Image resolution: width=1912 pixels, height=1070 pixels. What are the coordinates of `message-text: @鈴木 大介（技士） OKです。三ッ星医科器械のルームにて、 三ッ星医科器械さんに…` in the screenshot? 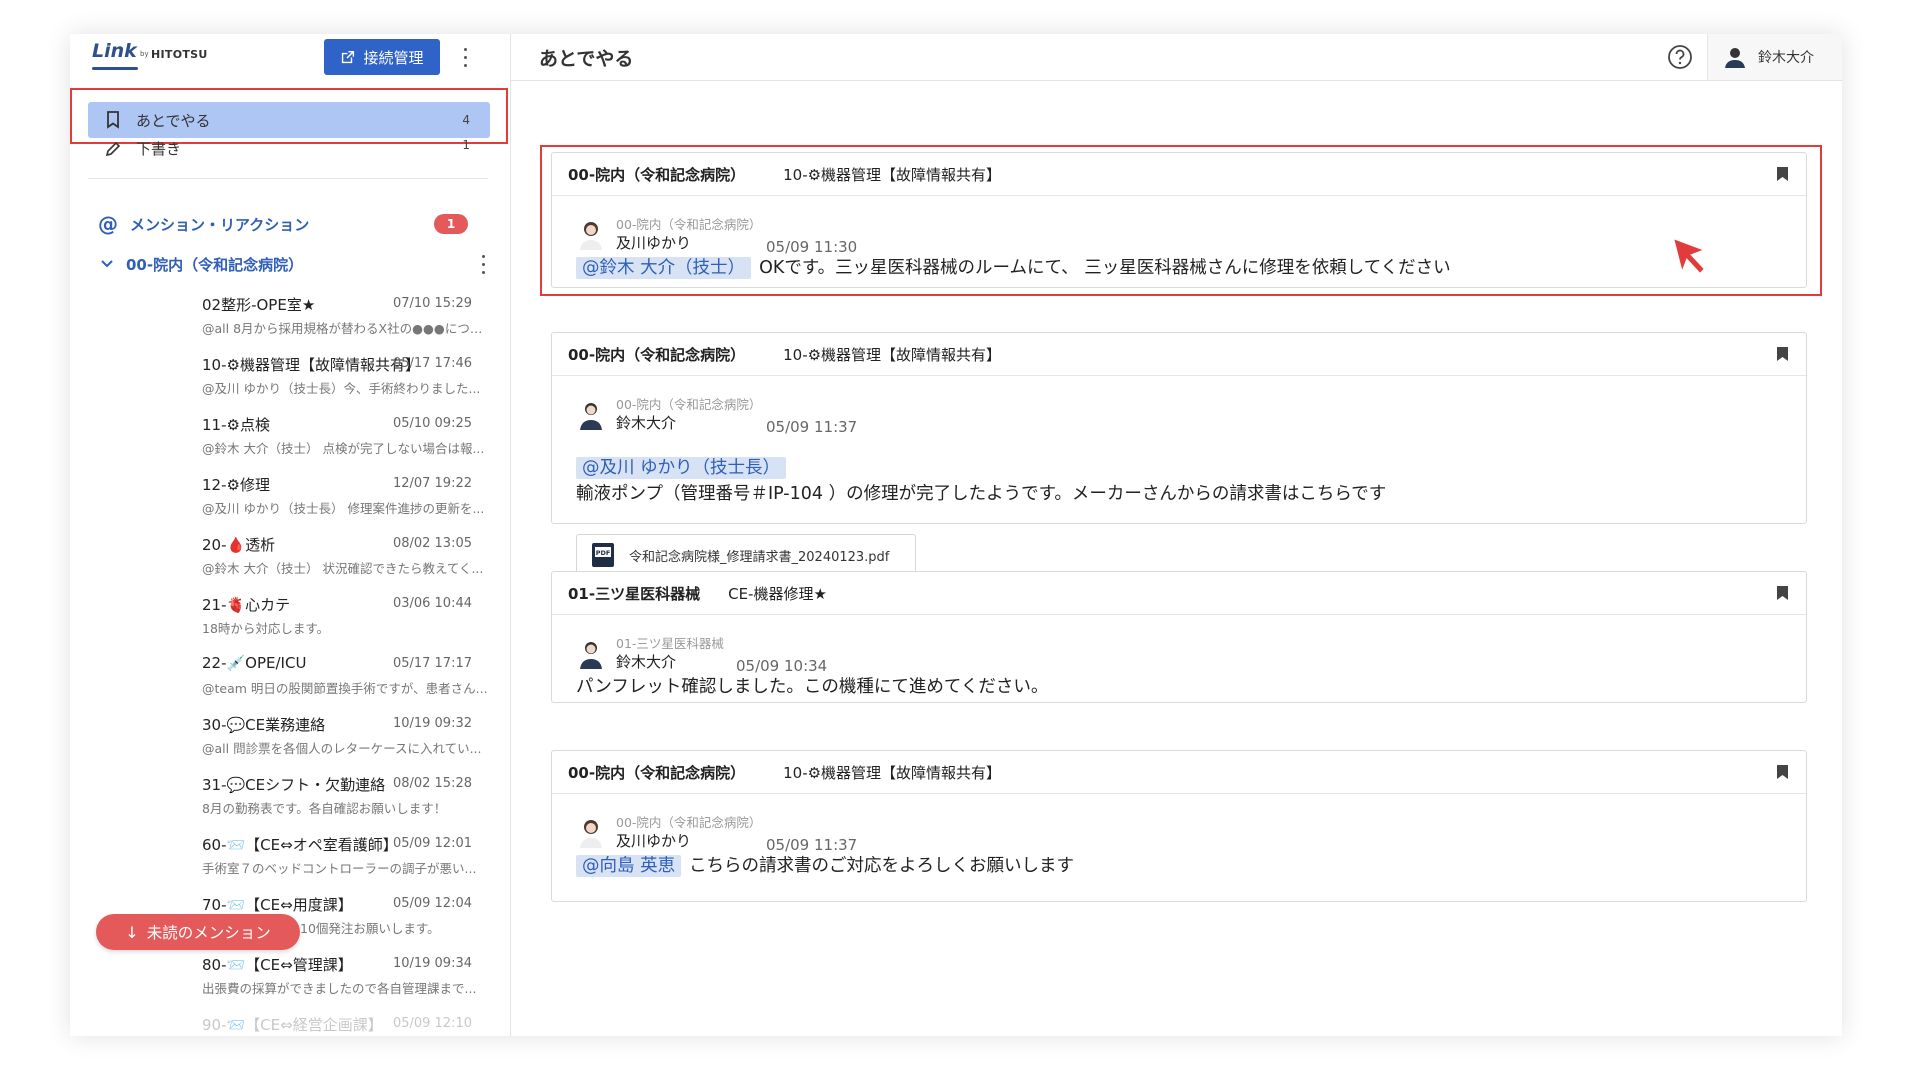 It's located at (1013, 266).